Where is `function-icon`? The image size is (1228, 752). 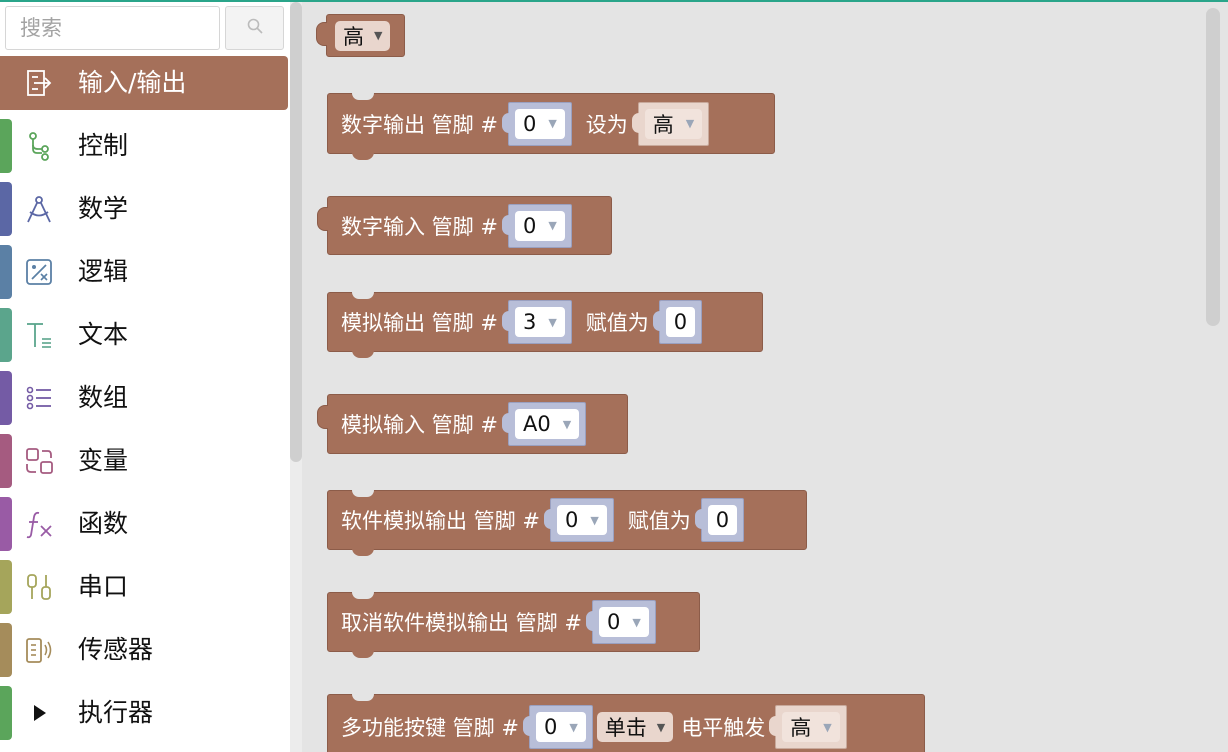
function-icon is located at coordinates (39, 524).